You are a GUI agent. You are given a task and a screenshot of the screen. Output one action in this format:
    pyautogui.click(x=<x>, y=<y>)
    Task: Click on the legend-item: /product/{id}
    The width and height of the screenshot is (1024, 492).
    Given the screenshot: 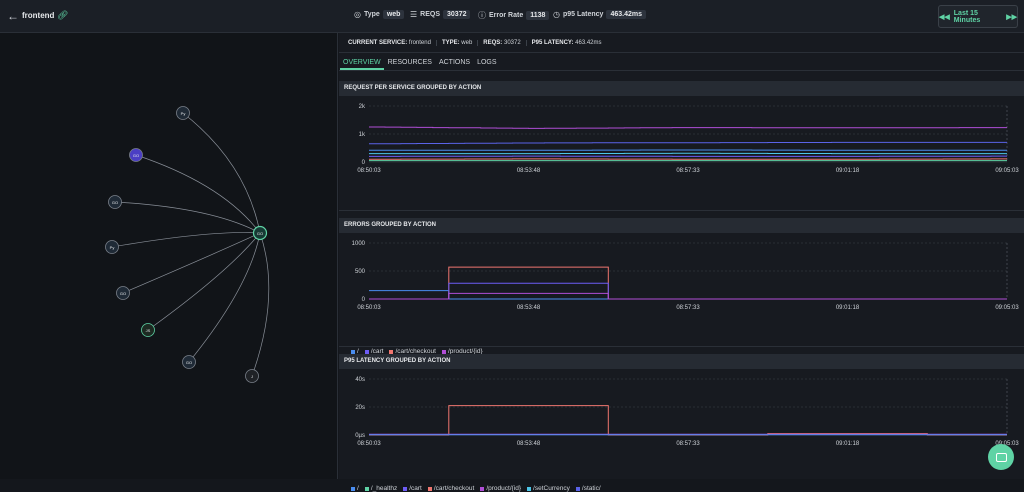 What is the action you would take?
    pyautogui.click(x=500, y=488)
    